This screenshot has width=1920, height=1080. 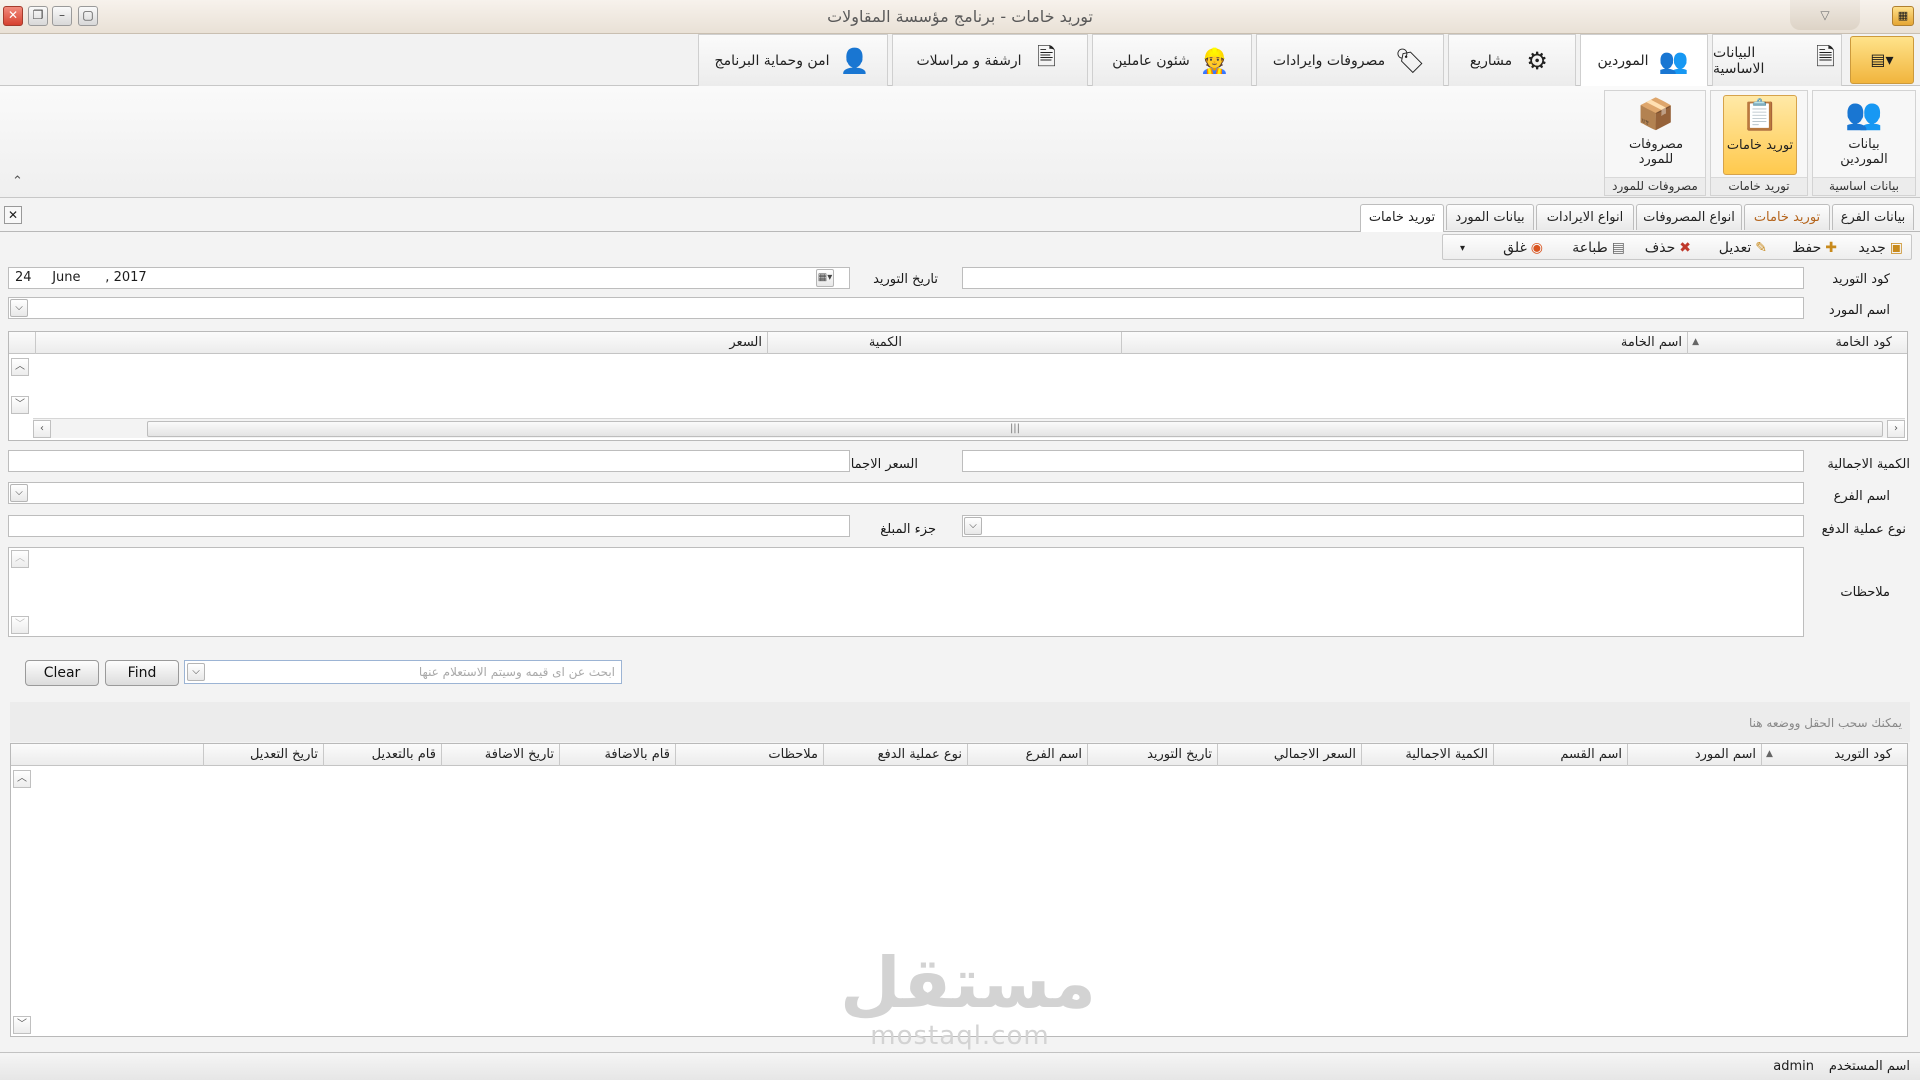 I want to click on results-scroll-up-icon: ︿, so click(x=22, y=779).